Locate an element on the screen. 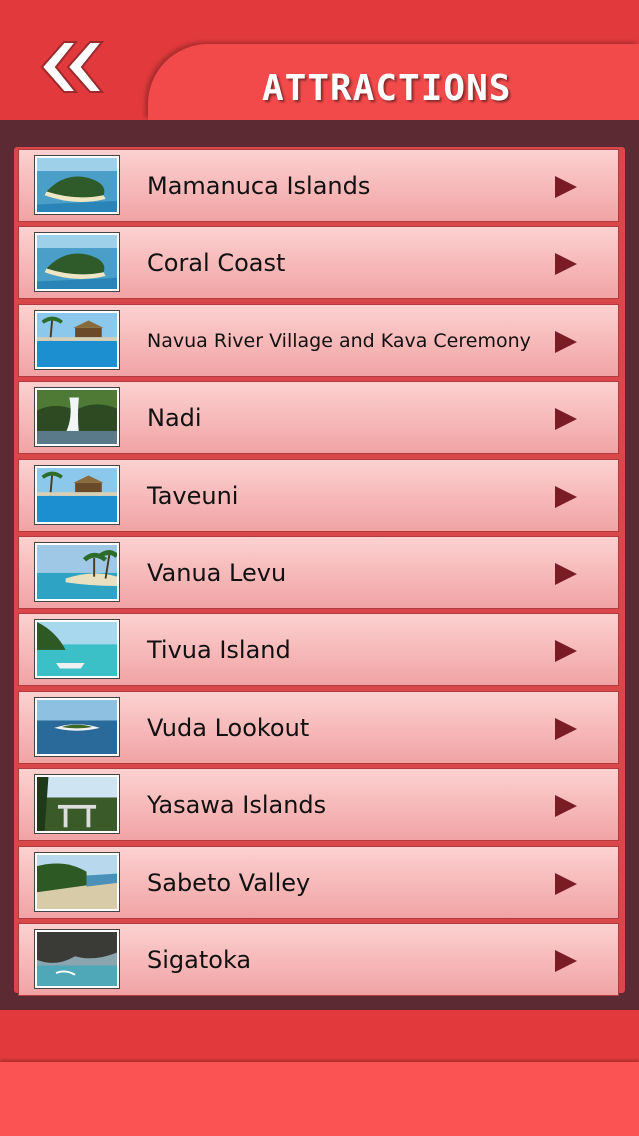 The height and width of the screenshot is (1136, 639). attraction-label: Taveuni is located at coordinates (193, 495).